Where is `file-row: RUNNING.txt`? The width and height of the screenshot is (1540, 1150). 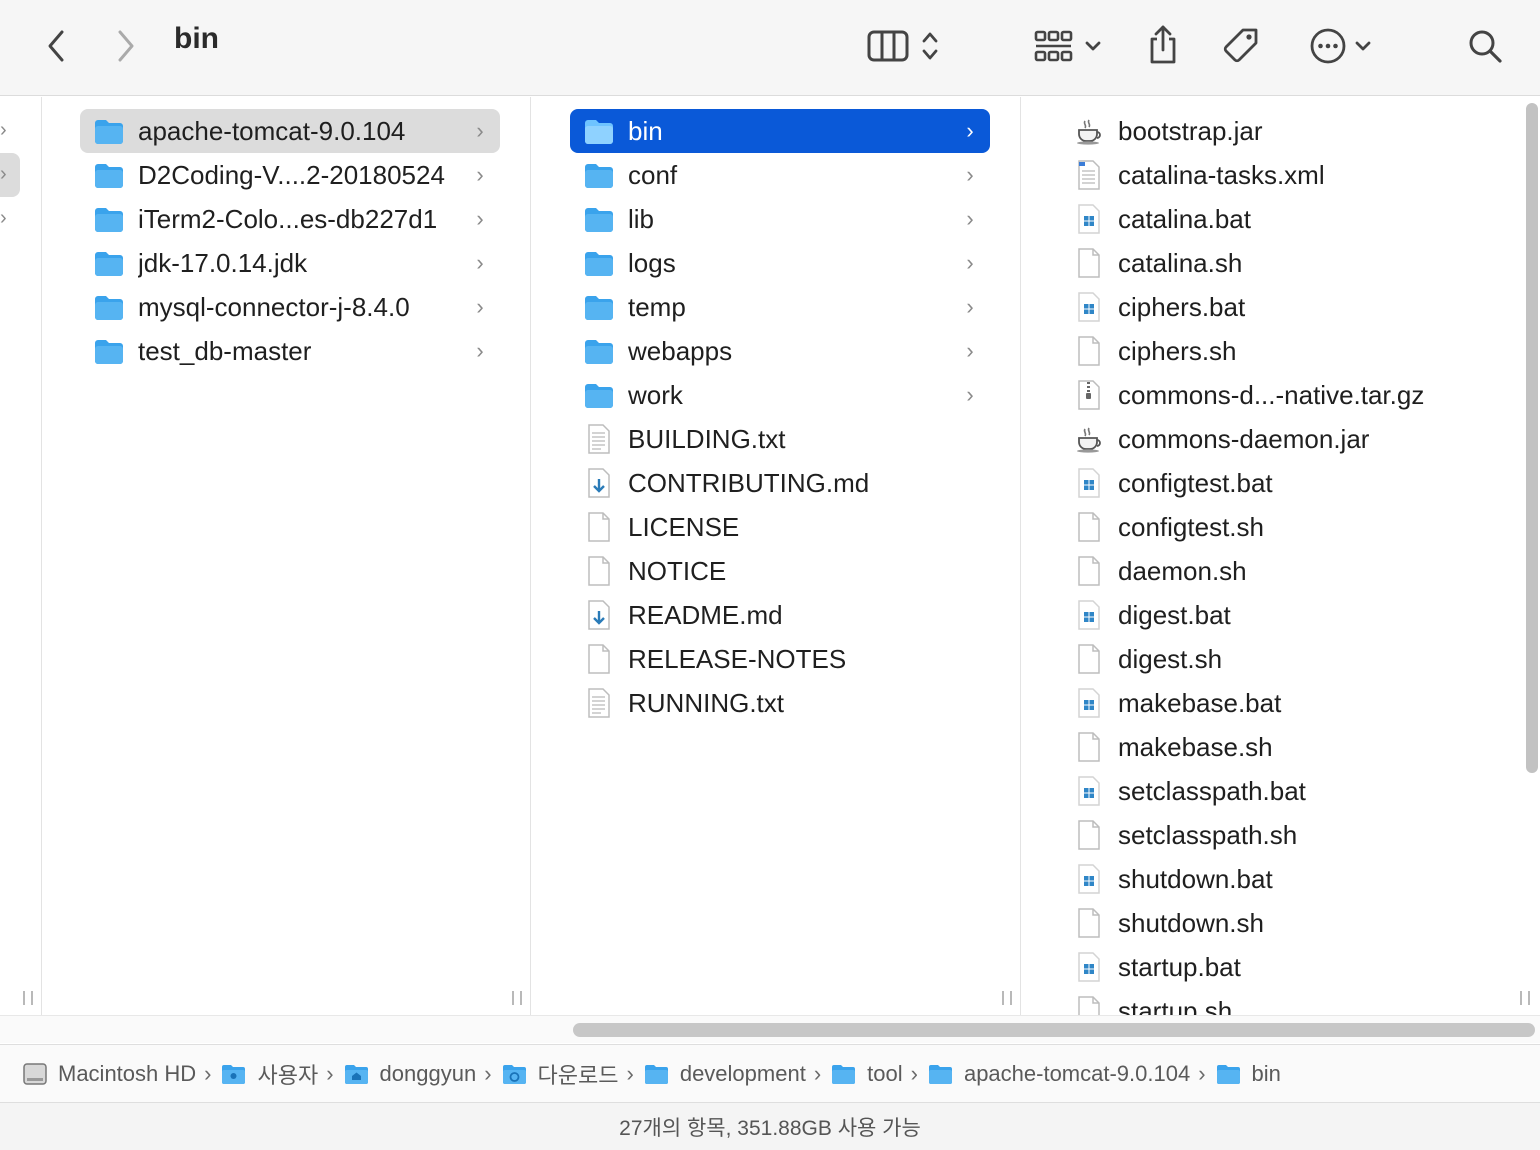
file-row: RUNNING.txt is located at coordinates (780, 703).